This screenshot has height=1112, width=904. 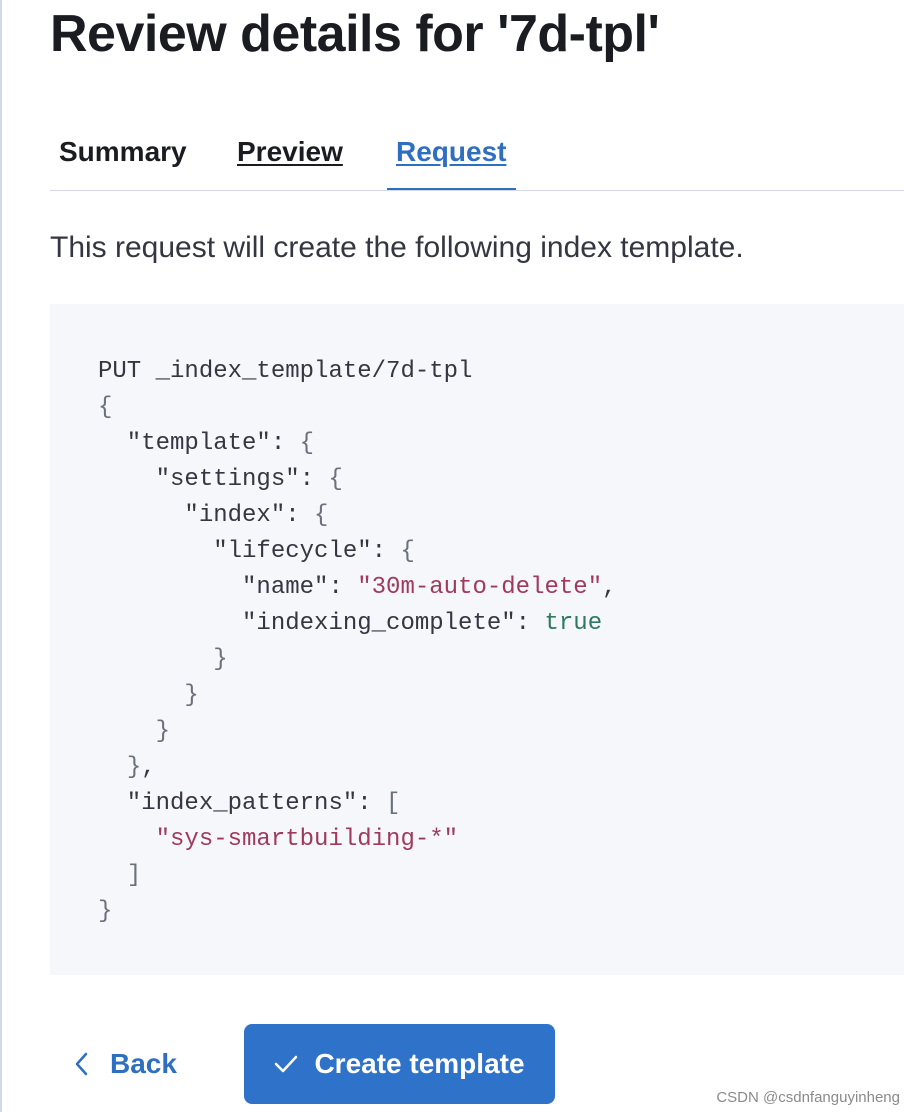 I want to click on tab-preview: Preview, so click(x=290, y=153).